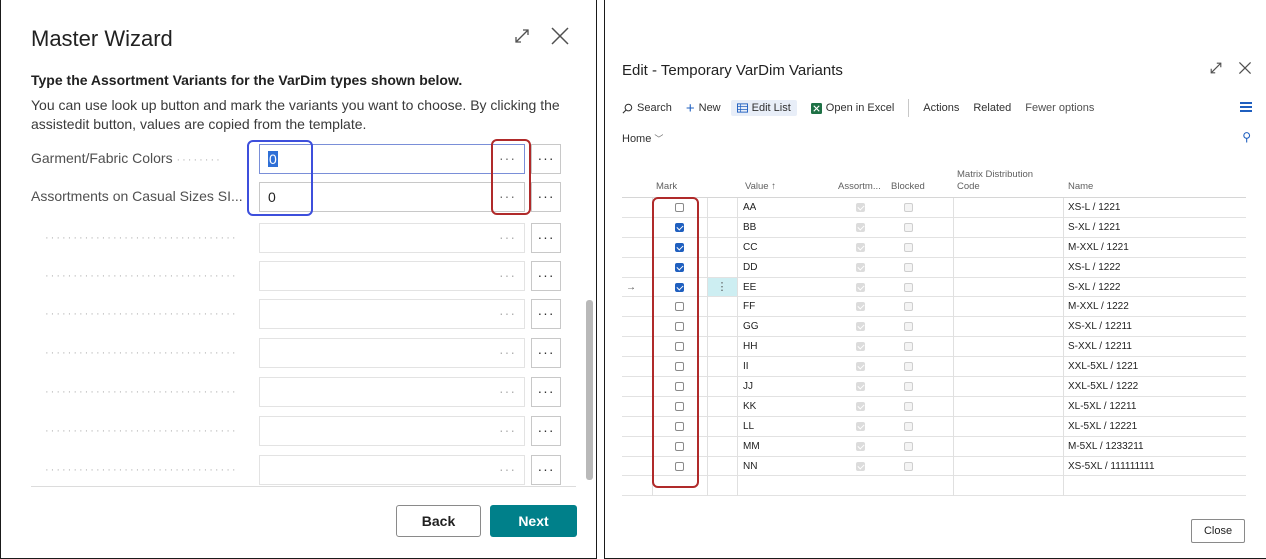 The width and height of the screenshot is (1266, 559). Describe the element at coordinates (934, 427) in the screenshot. I see `table-row: LL XL-5XL / 12221` at that location.